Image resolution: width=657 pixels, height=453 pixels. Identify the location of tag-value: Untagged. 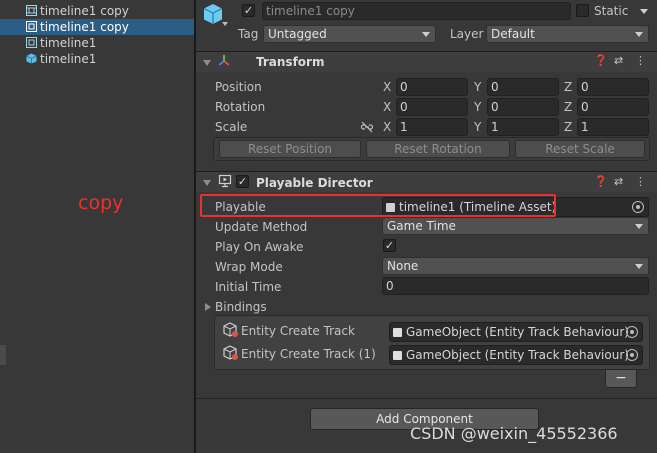
(297, 34).